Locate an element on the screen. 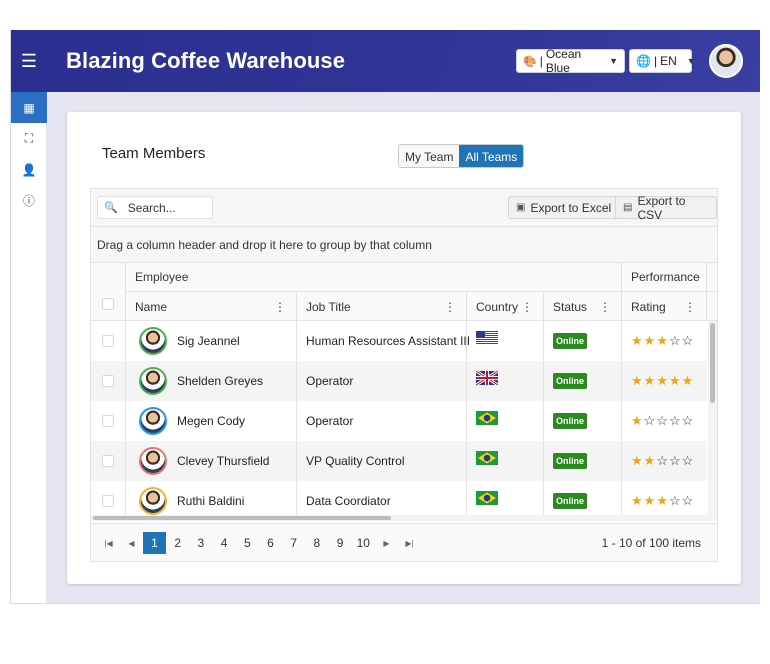 The height and width of the screenshot is (664, 770). page-button: 10 is located at coordinates (363, 543).